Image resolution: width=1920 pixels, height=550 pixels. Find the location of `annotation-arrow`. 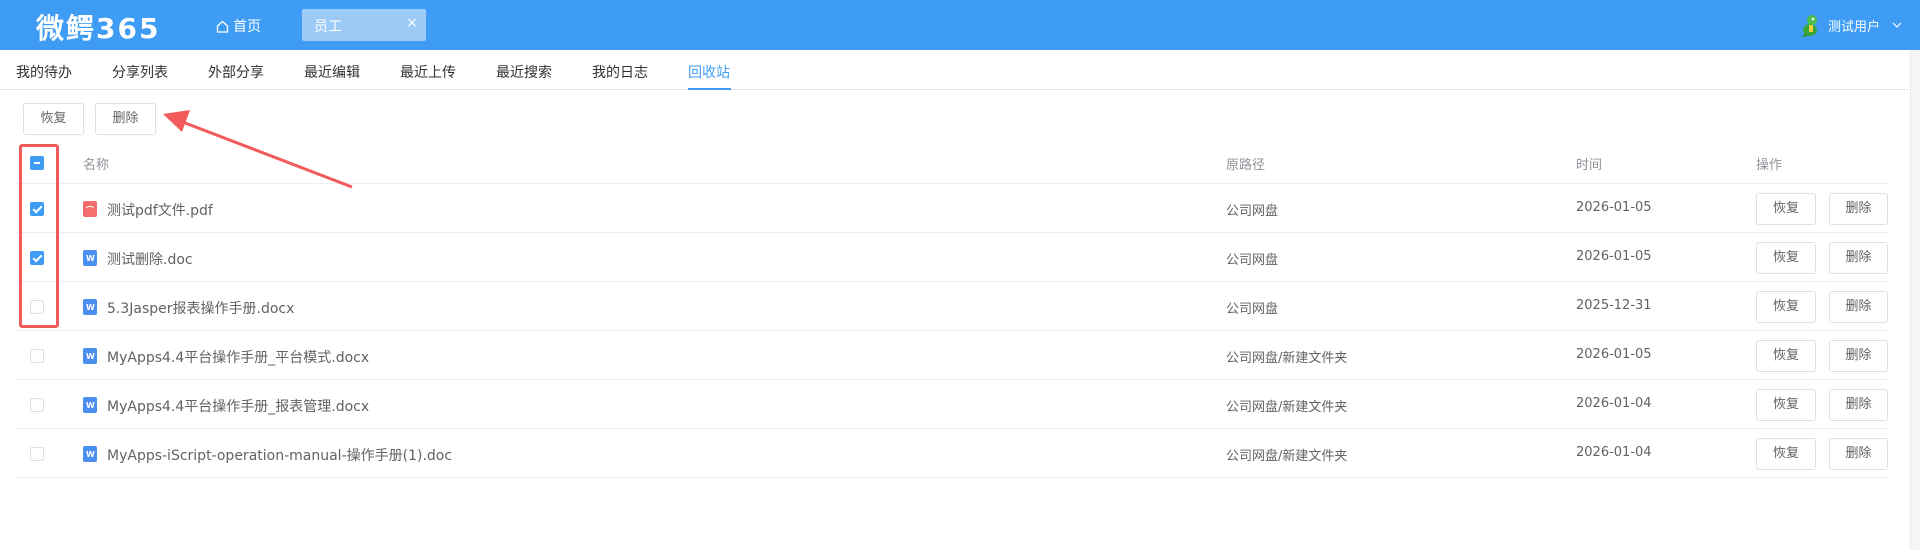

annotation-arrow is located at coordinates (258, 149).